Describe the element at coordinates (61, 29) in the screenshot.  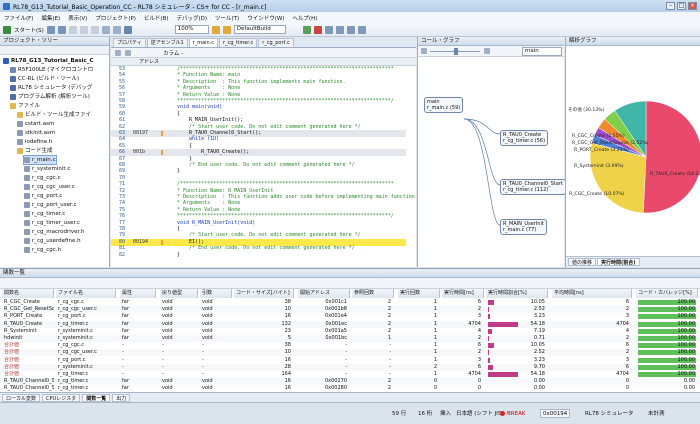
I see `open-icon` at that location.